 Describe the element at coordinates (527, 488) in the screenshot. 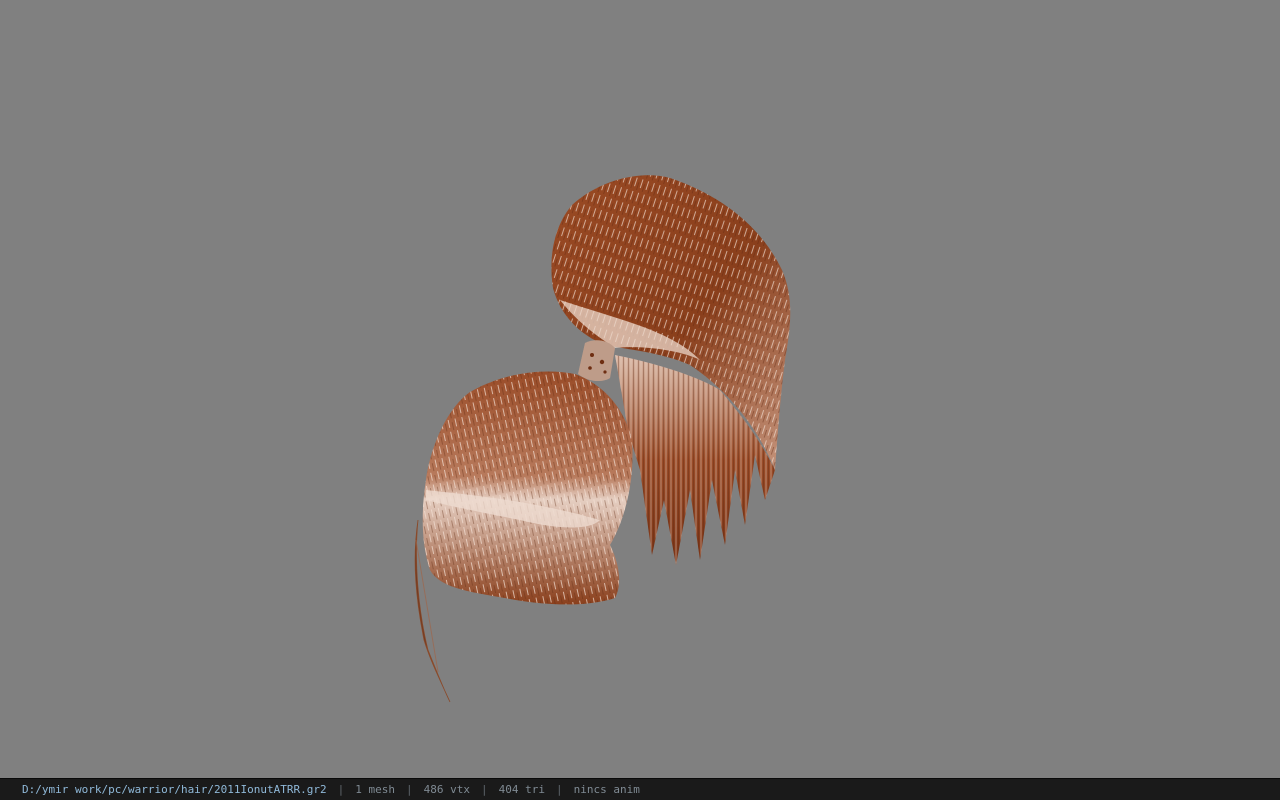

I see `hair-lower-bun` at that location.